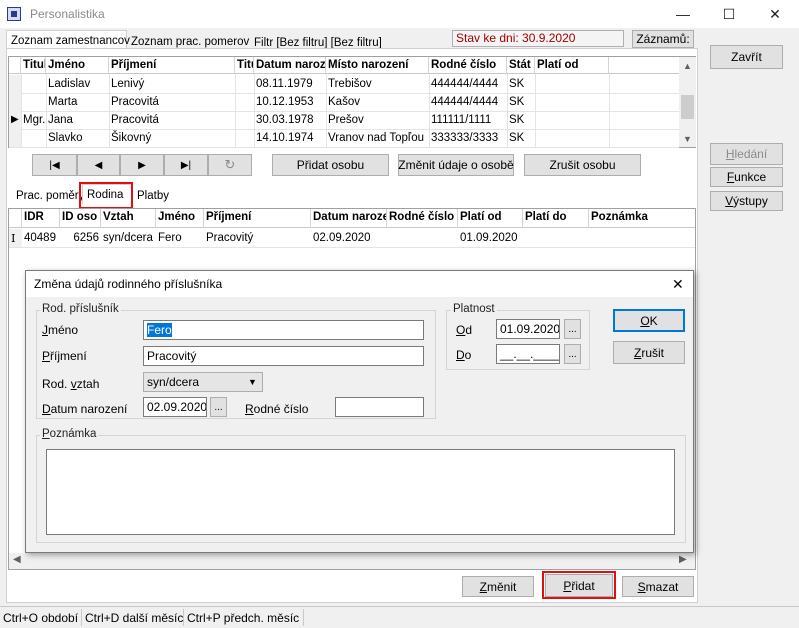 The height and width of the screenshot is (628, 799). What do you see at coordinates (468, 120) in the screenshot?
I see `employee-cell-rc: 111111/1111` at bounding box center [468, 120].